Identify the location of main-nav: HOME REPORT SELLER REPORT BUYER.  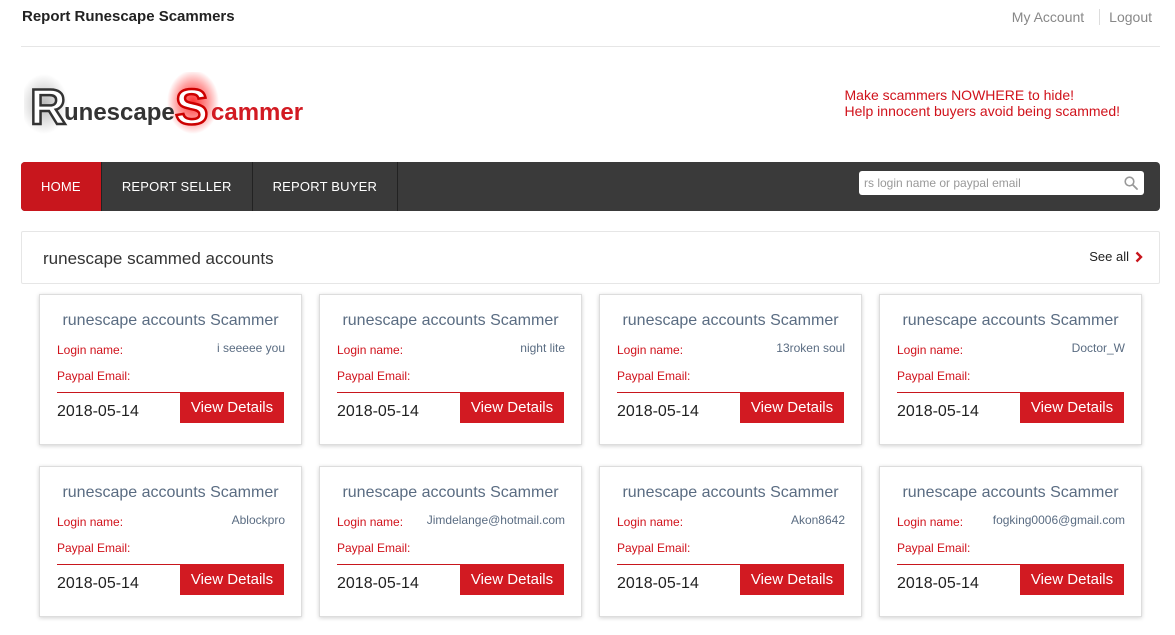
(590, 186).